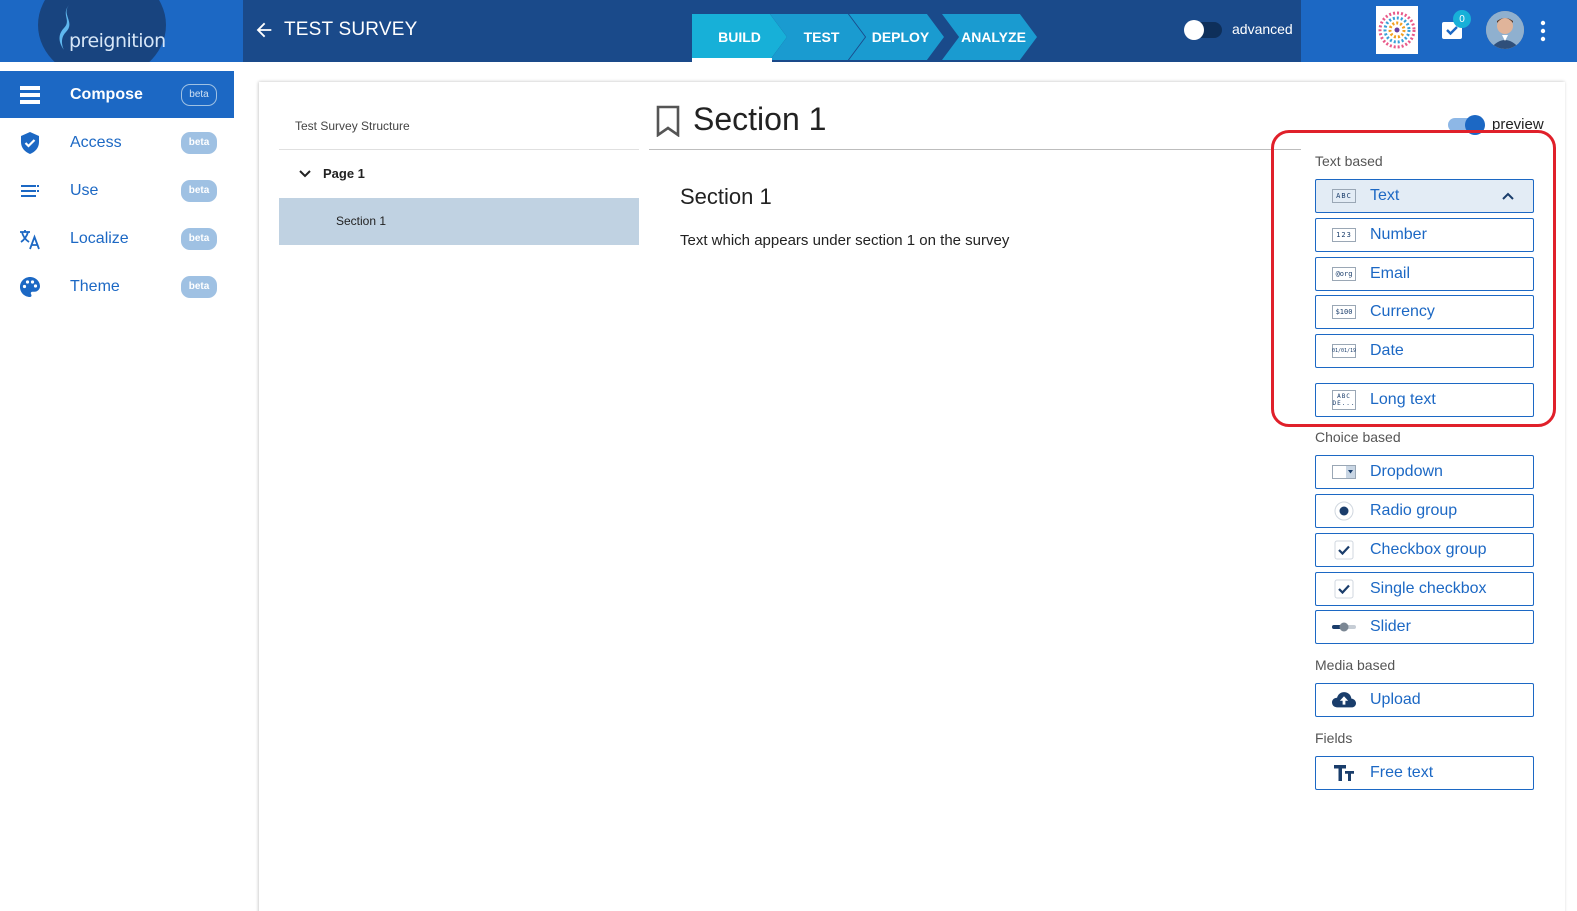 The image size is (1577, 911). I want to click on fields-title: Fields, so click(1334, 738).